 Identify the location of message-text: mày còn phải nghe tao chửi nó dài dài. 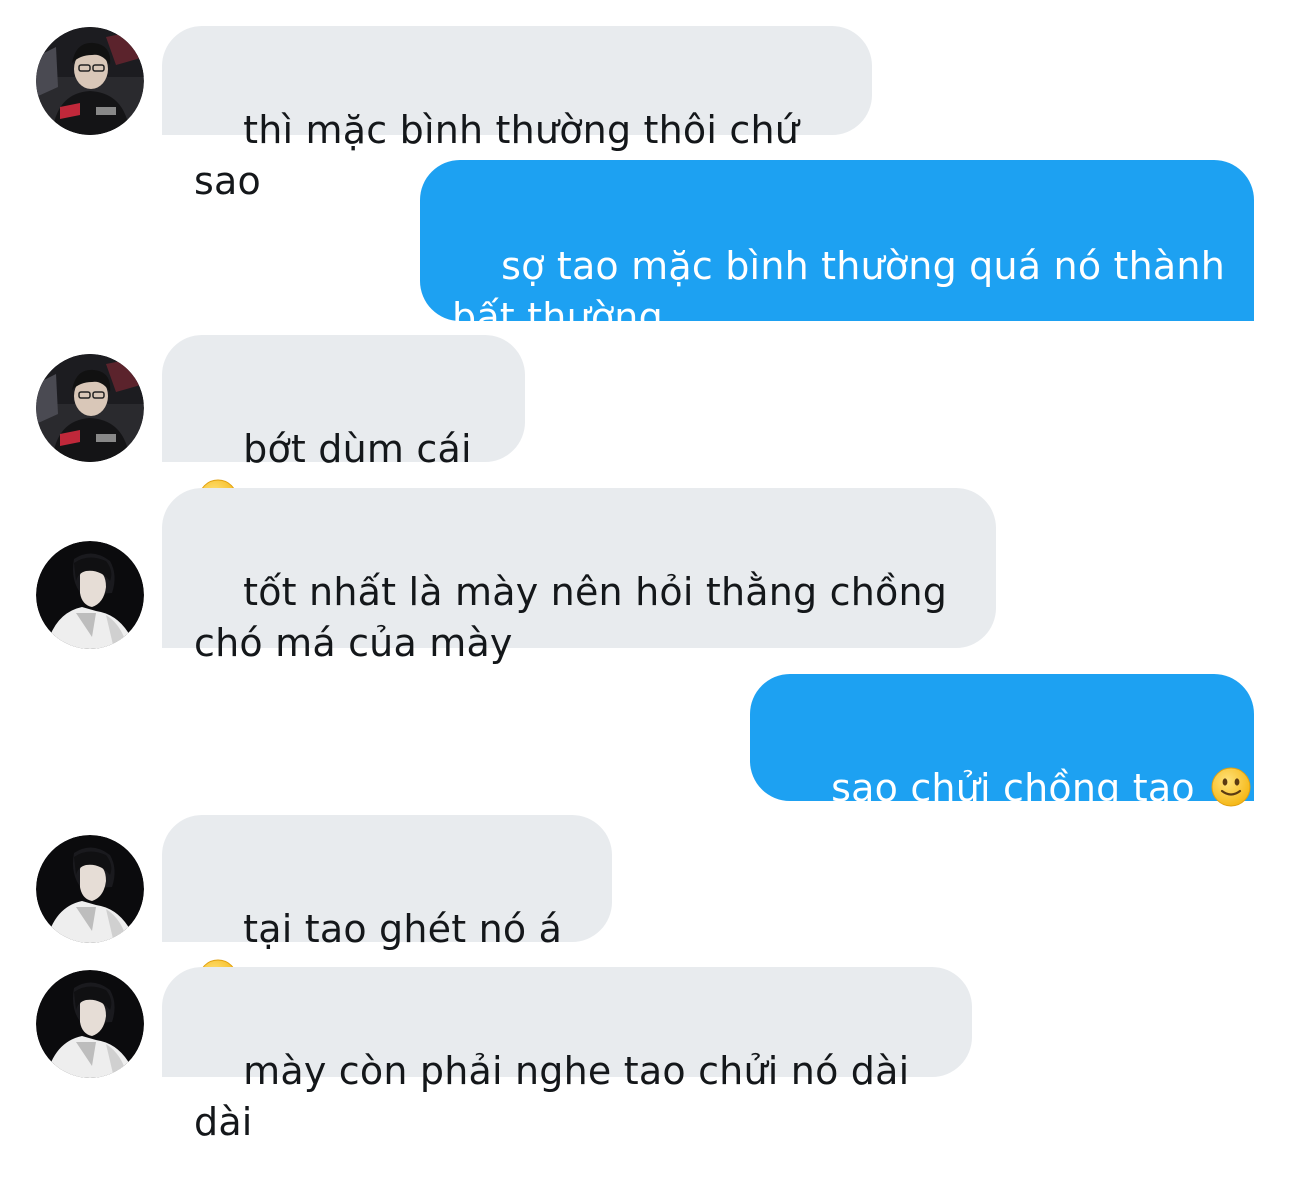
(558, 1096).